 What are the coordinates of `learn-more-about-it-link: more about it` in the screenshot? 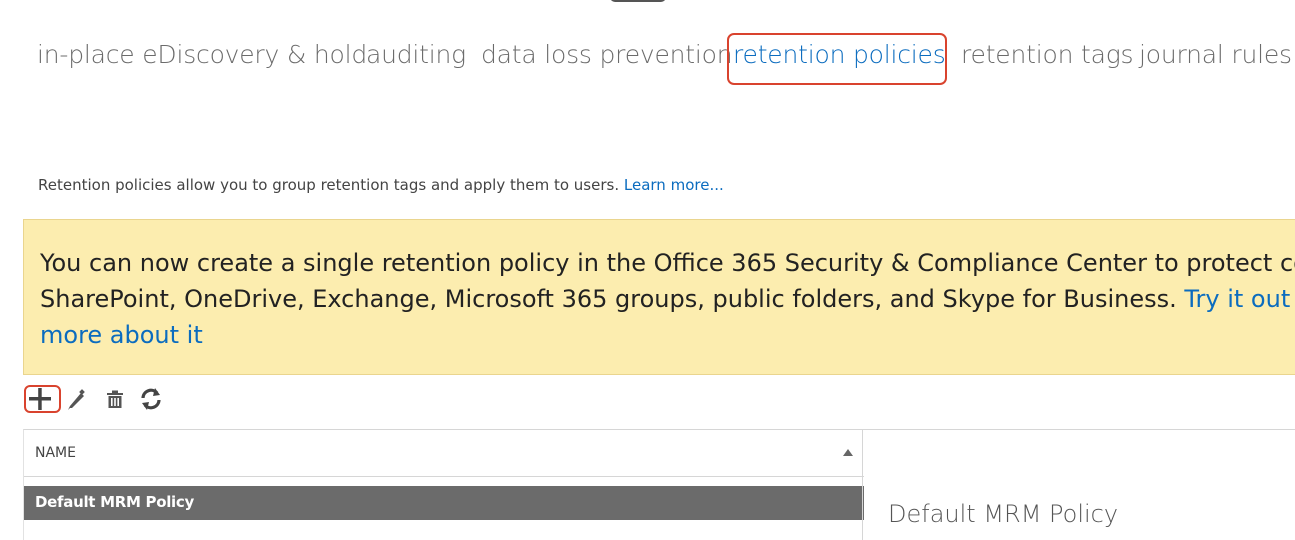 It's located at (121, 335).